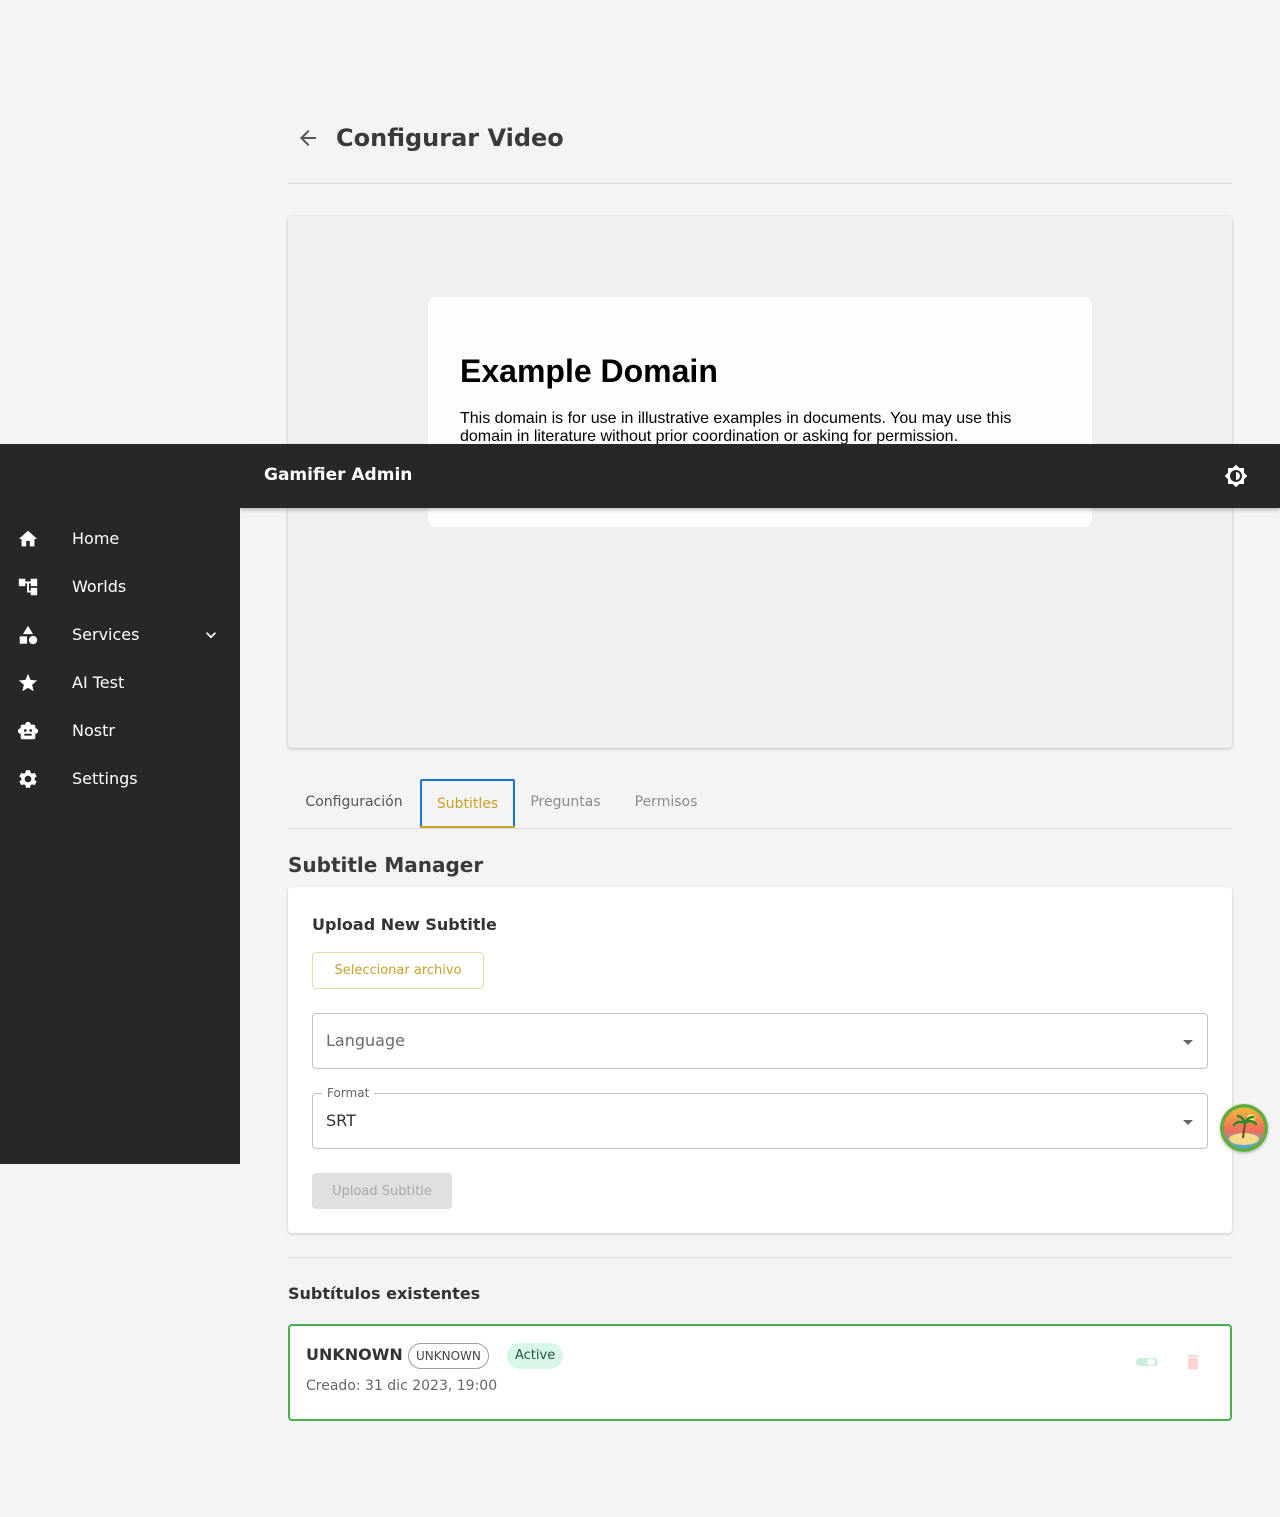  What do you see at coordinates (120, 731) in the screenshot?
I see `sidebar-item-nostr: Nostr` at bounding box center [120, 731].